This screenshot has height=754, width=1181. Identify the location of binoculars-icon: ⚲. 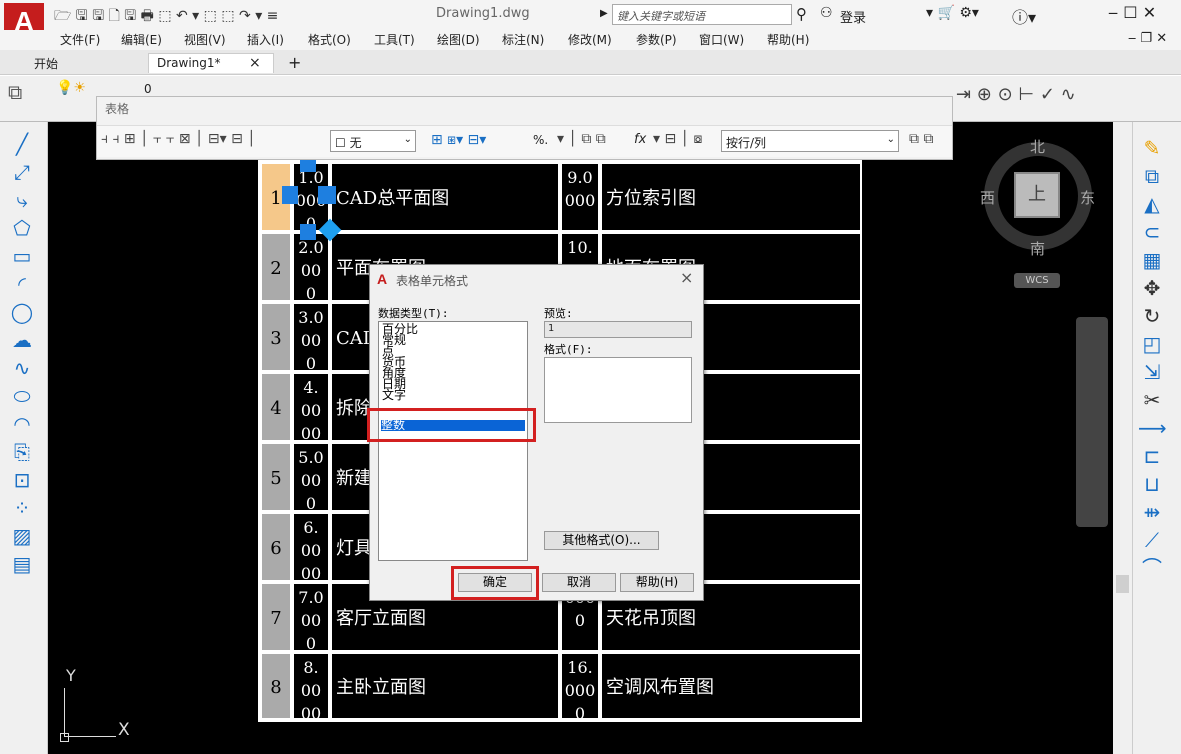
(801, 14).